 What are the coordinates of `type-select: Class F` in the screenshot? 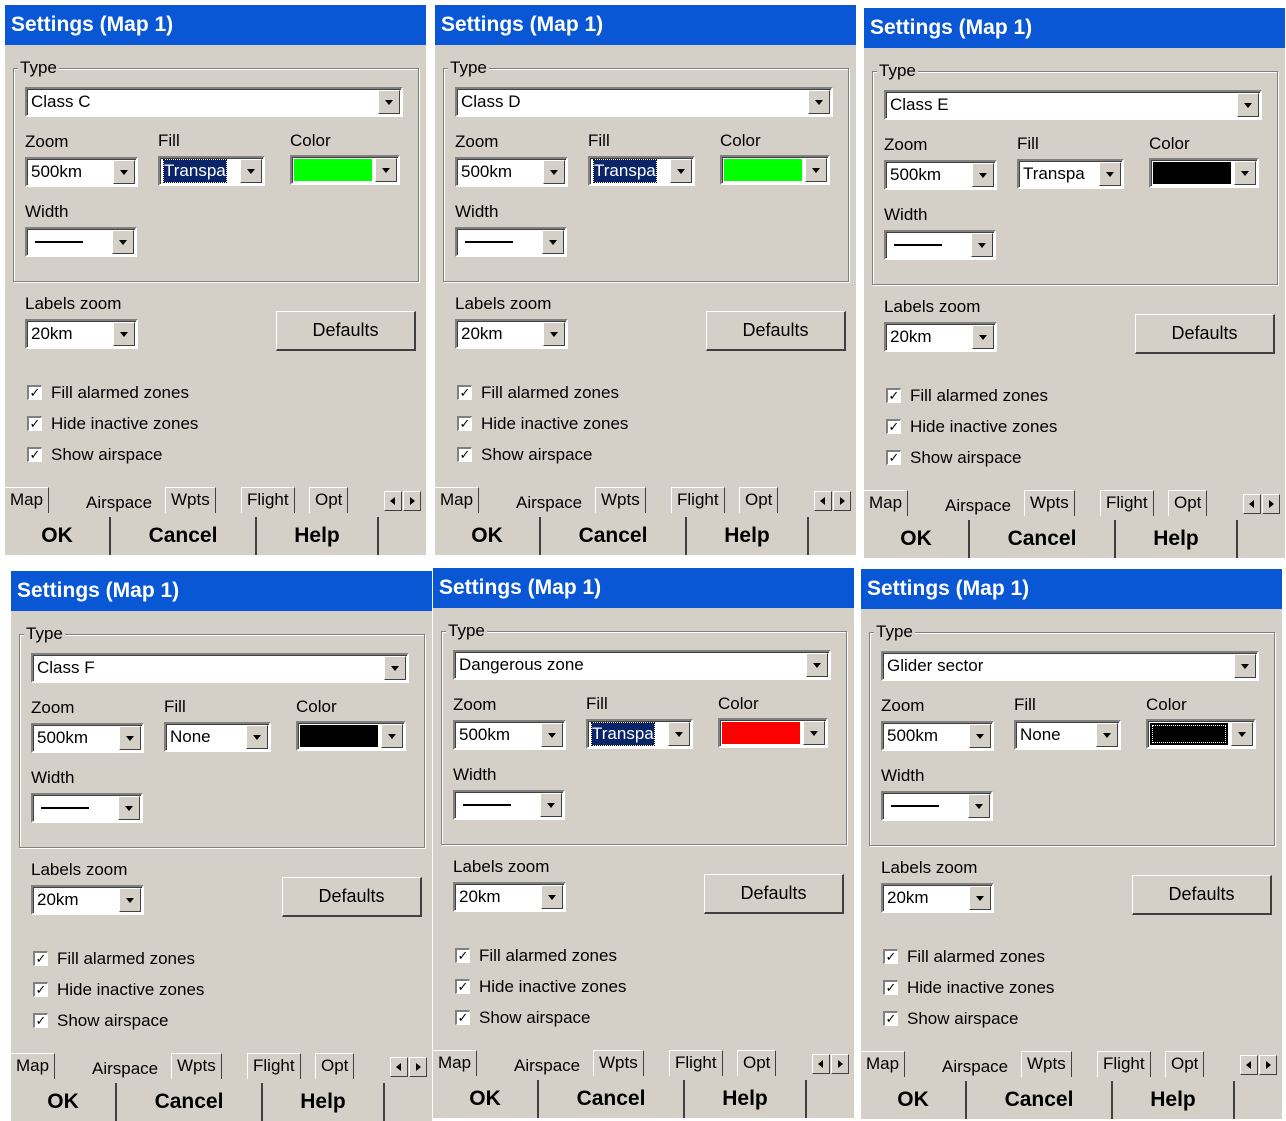 It's located at (220, 668).